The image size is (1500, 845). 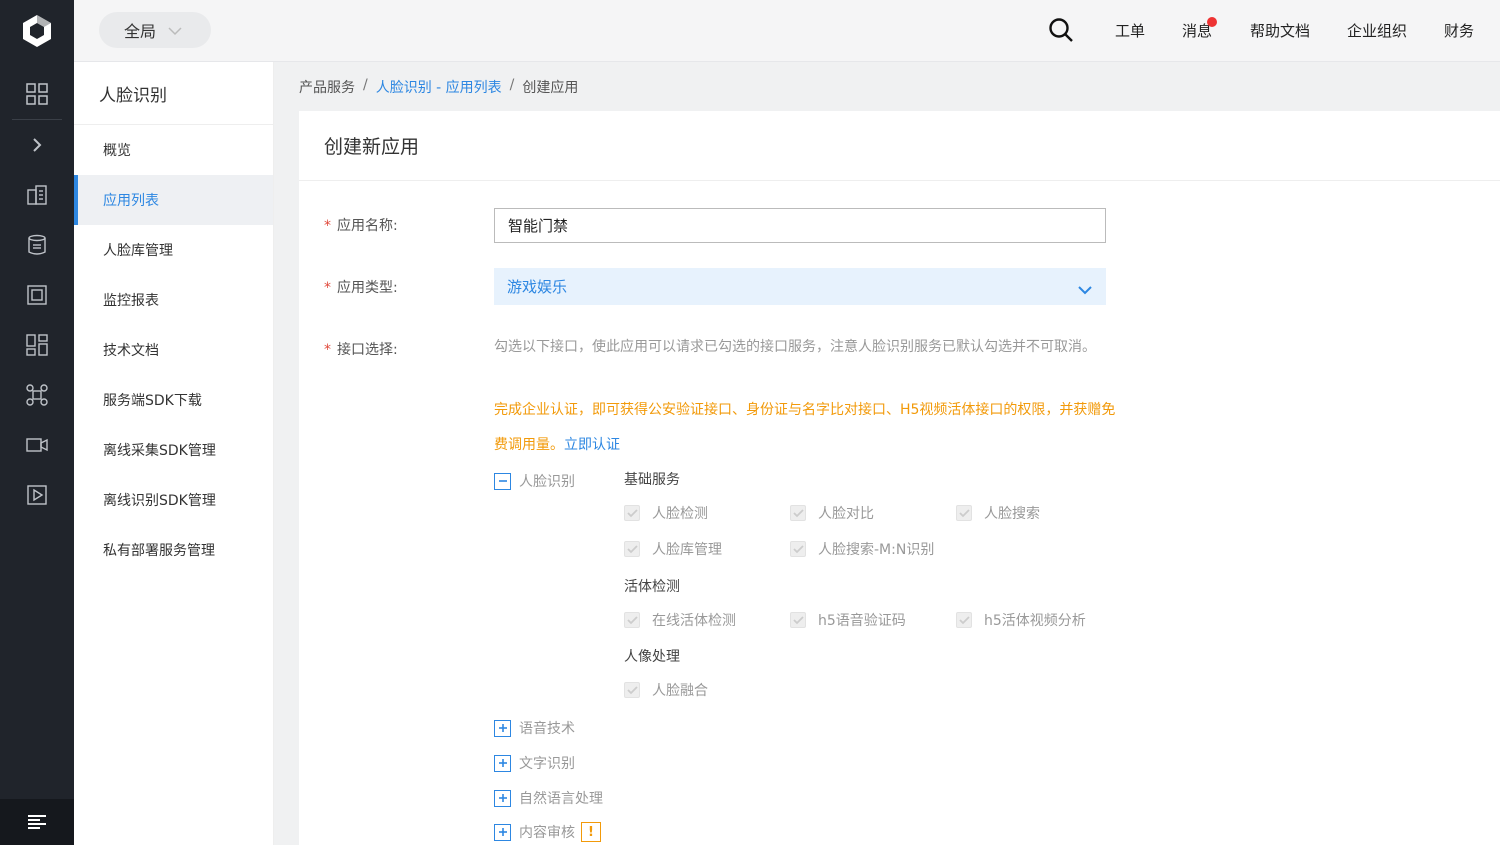 What do you see at coordinates (1377, 30) in the screenshot?
I see `organization-link: 企业组织` at bounding box center [1377, 30].